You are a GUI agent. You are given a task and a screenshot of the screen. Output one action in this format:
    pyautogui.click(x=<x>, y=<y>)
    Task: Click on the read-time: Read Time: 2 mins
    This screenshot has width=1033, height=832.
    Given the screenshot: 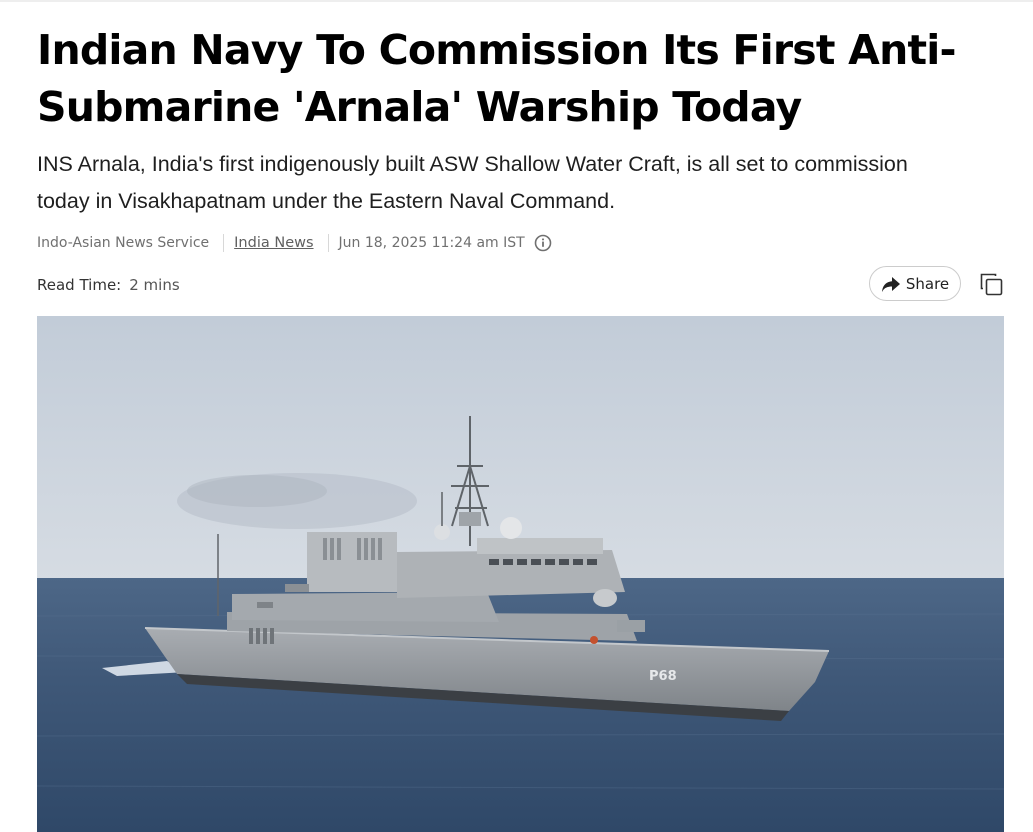 What is the action you would take?
    pyautogui.click(x=108, y=285)
    